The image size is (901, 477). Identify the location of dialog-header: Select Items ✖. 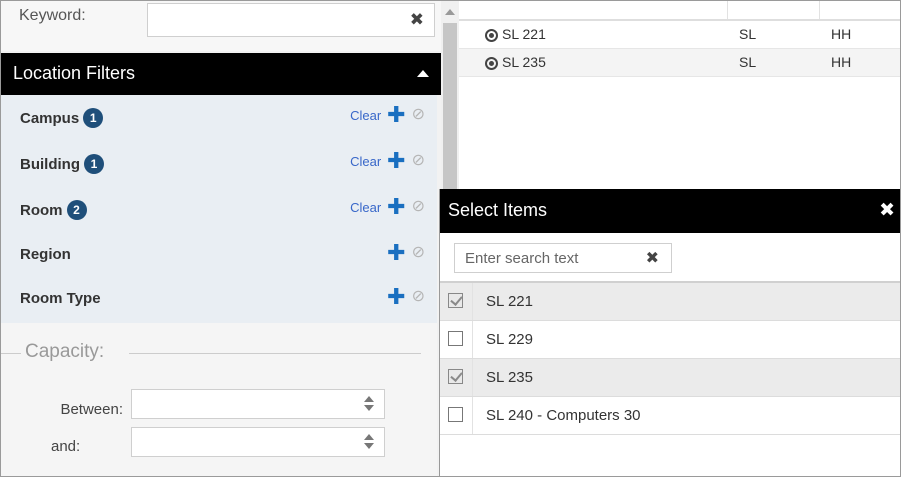
(670, 211).